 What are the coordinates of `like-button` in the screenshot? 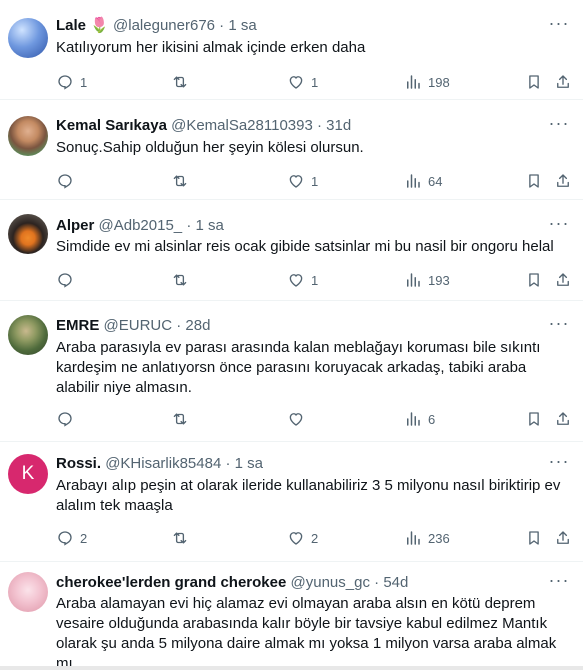 It's located at (299, 419).